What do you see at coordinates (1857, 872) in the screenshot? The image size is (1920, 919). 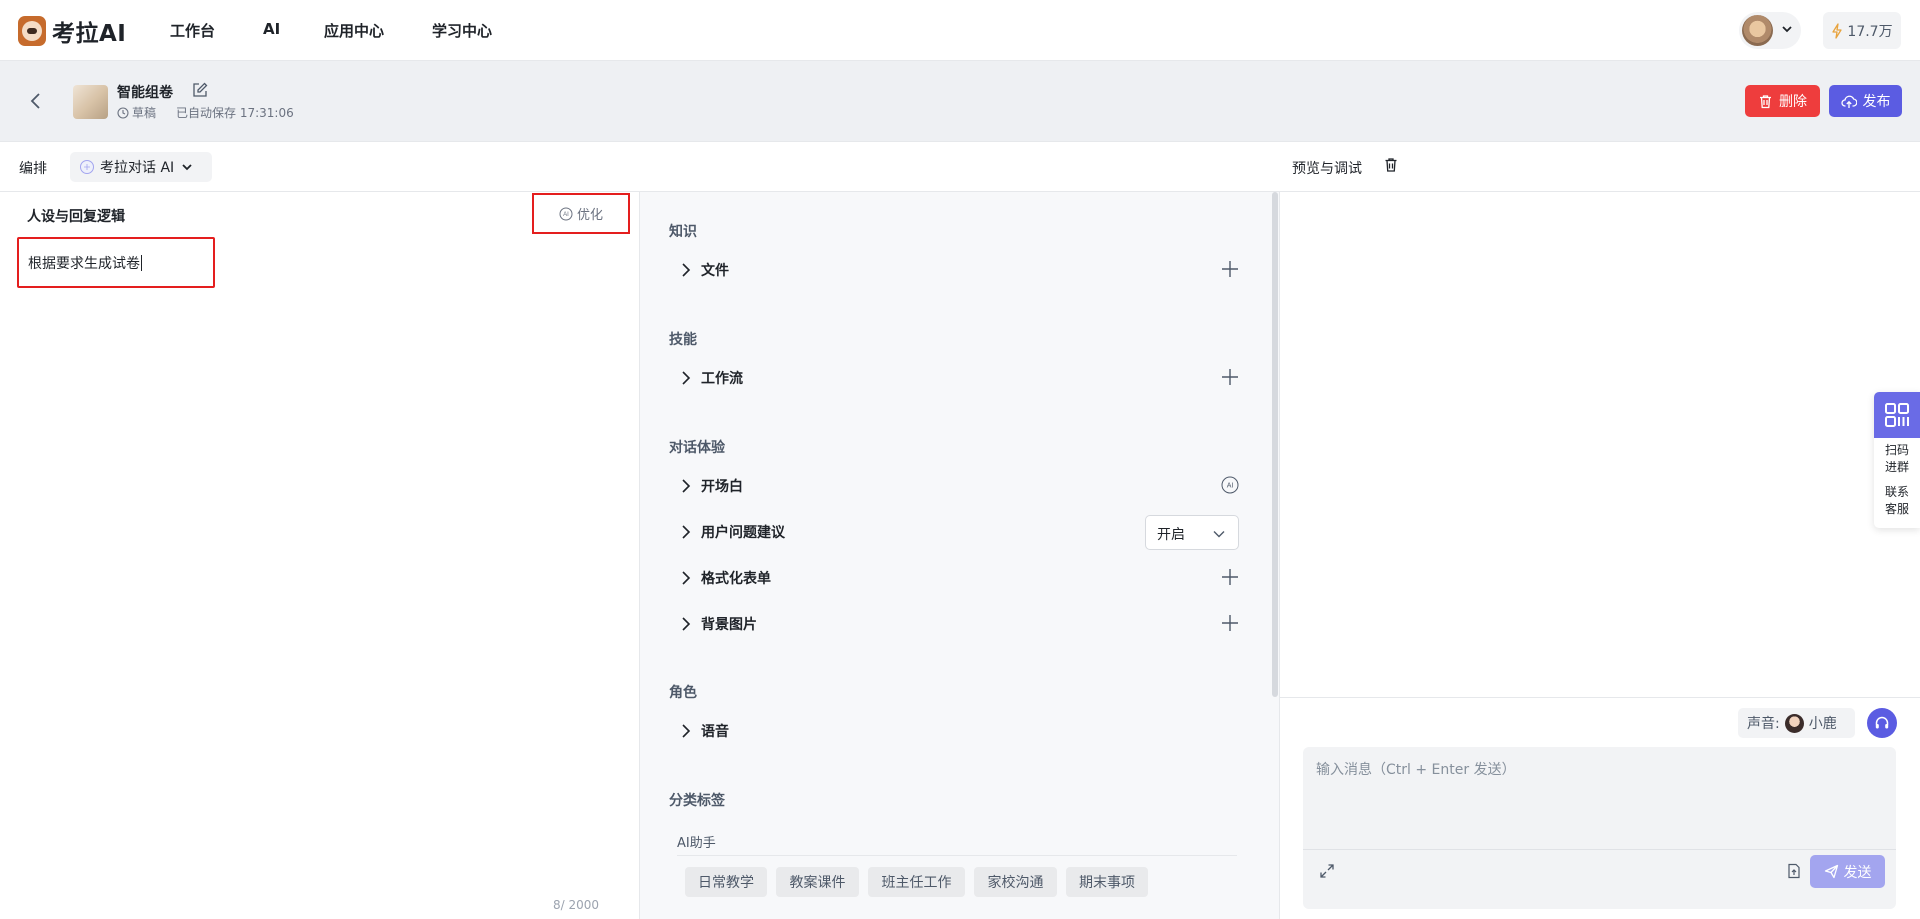 I see `send-label: 发送` at bounding box center [1857, 872].